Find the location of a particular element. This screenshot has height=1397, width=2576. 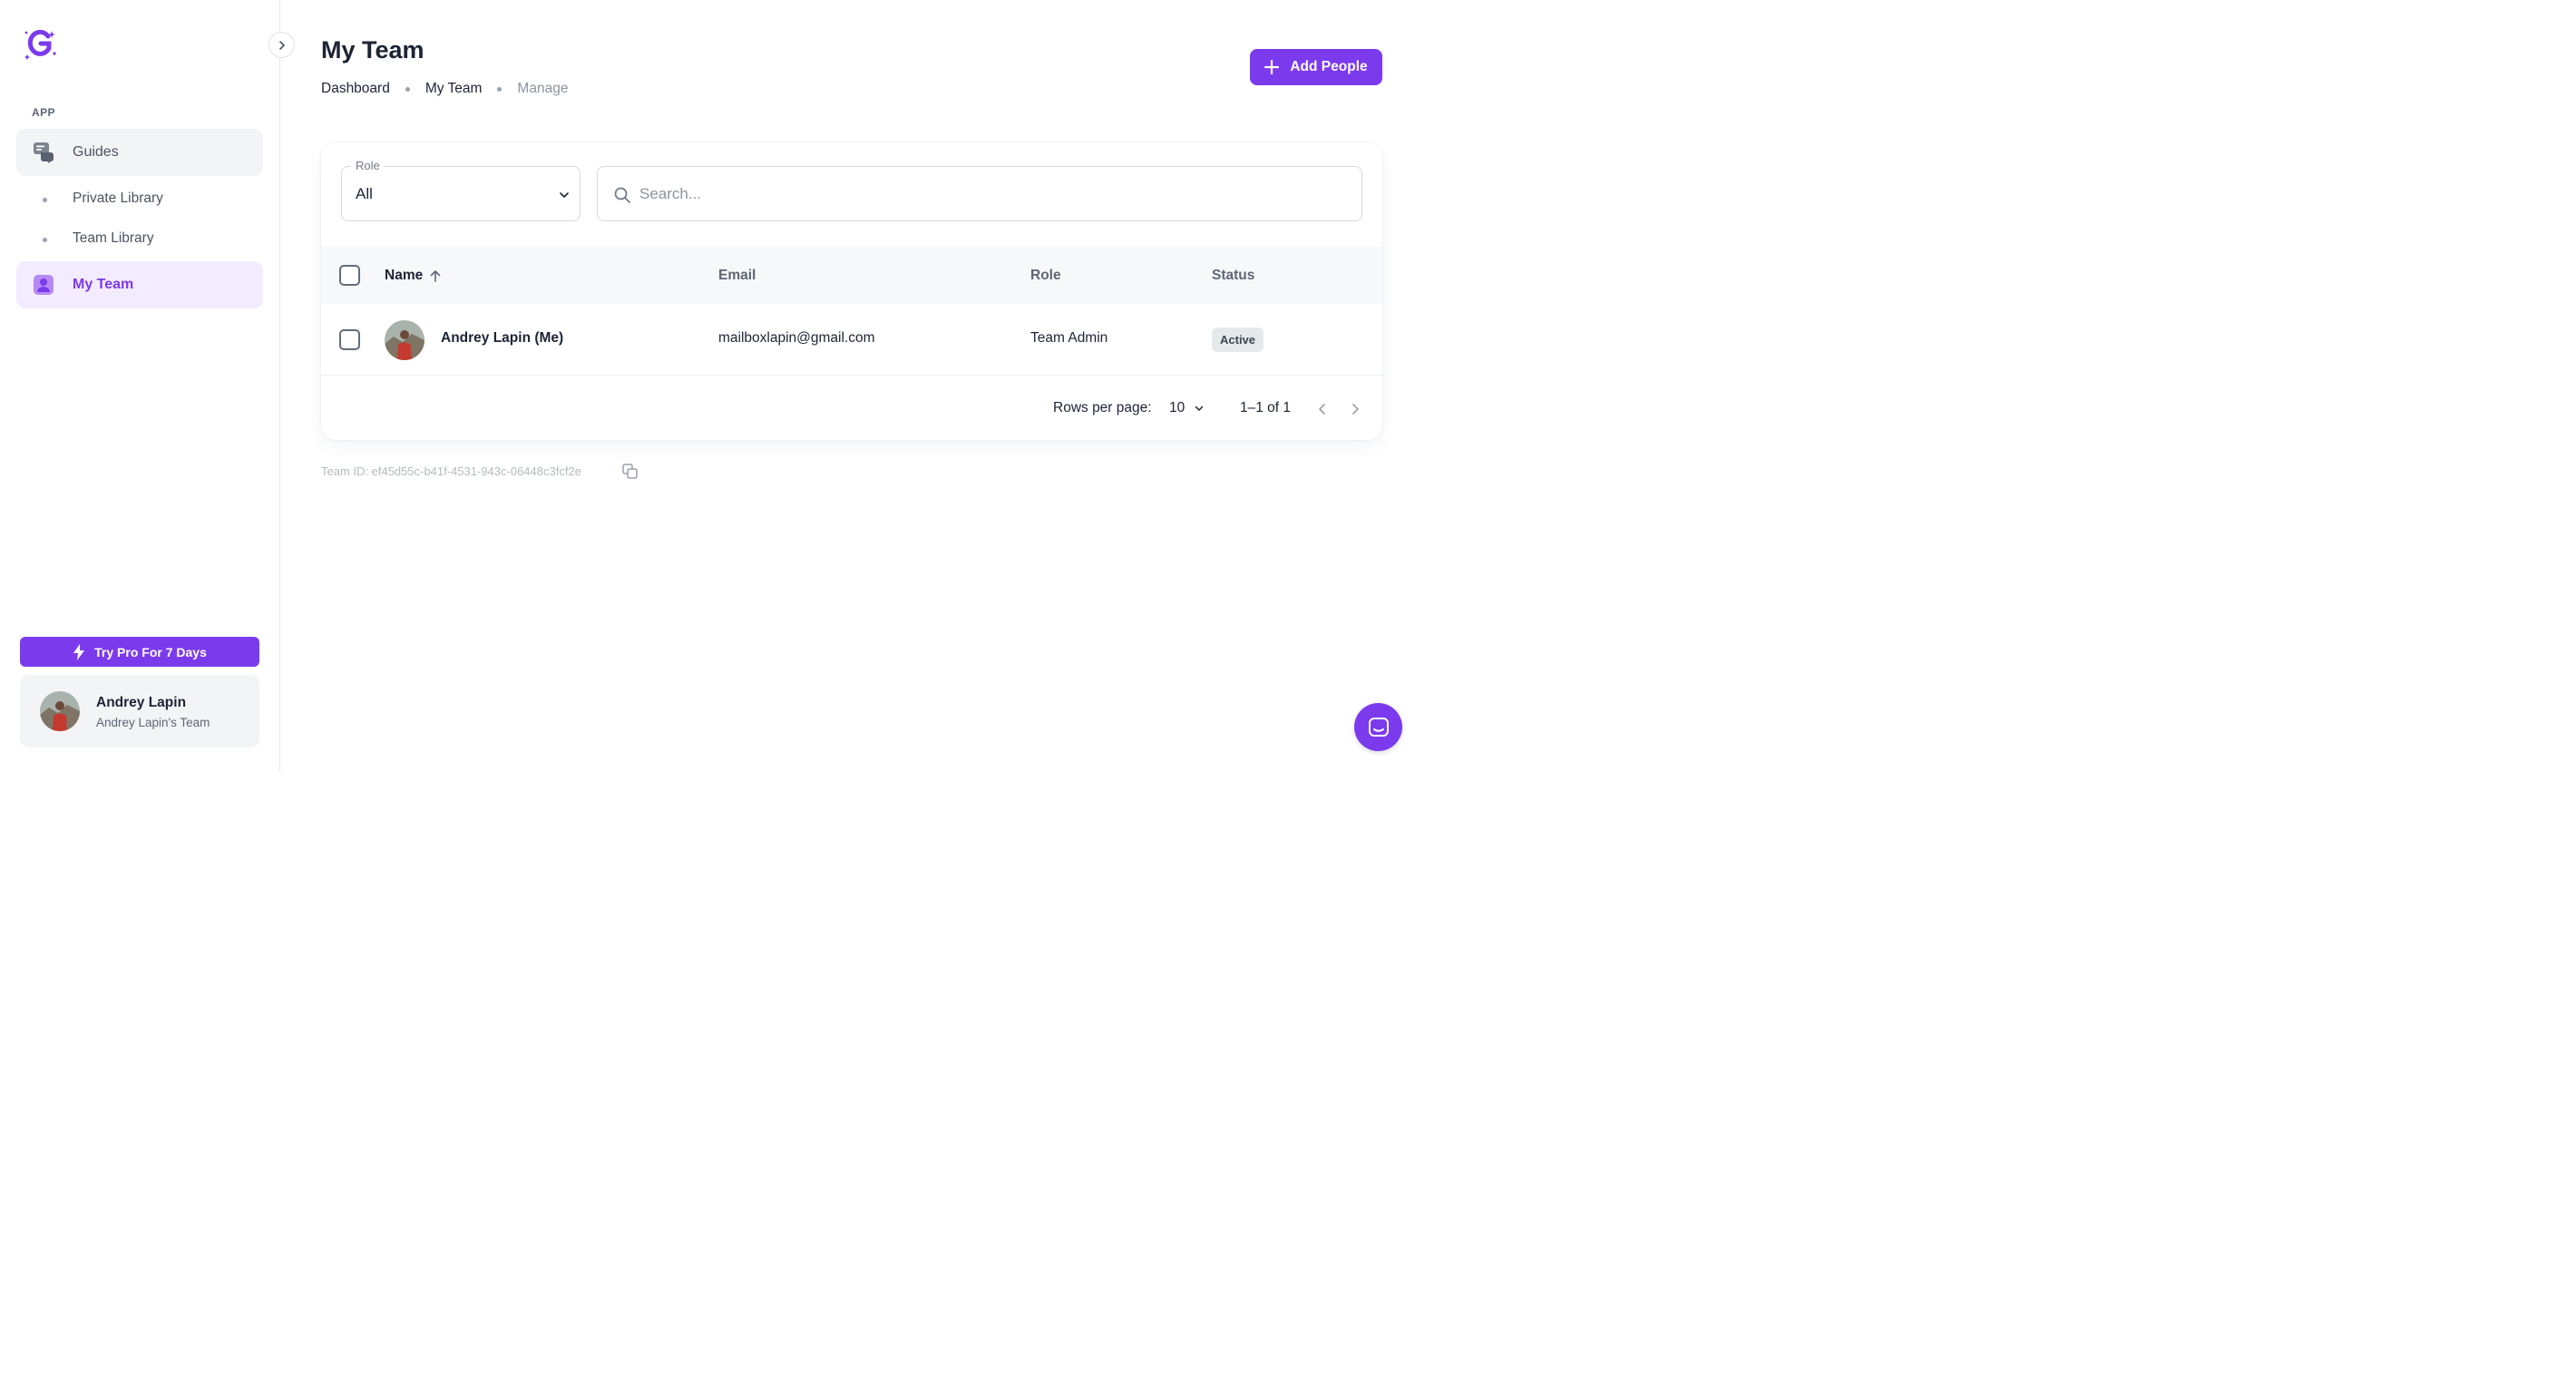

sidebar: APP Guides Private Library Team Library is located at coordinates (147, 385).